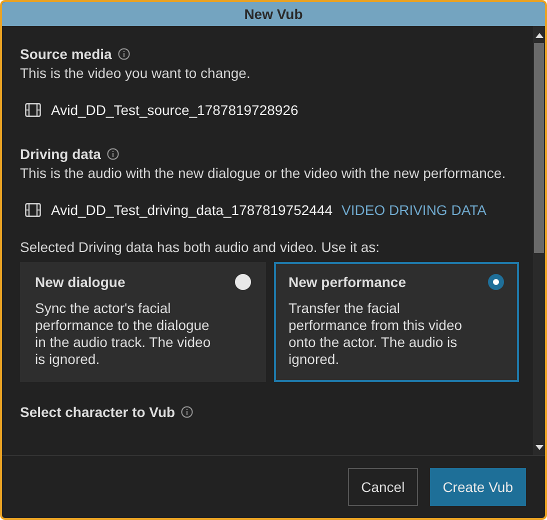 The width and height of the screenshot is (547, 520). What do you see at coordinates (478, 487) in the screenshot?
I see `create-button: Create Vub` at bounding box center [478, 487].